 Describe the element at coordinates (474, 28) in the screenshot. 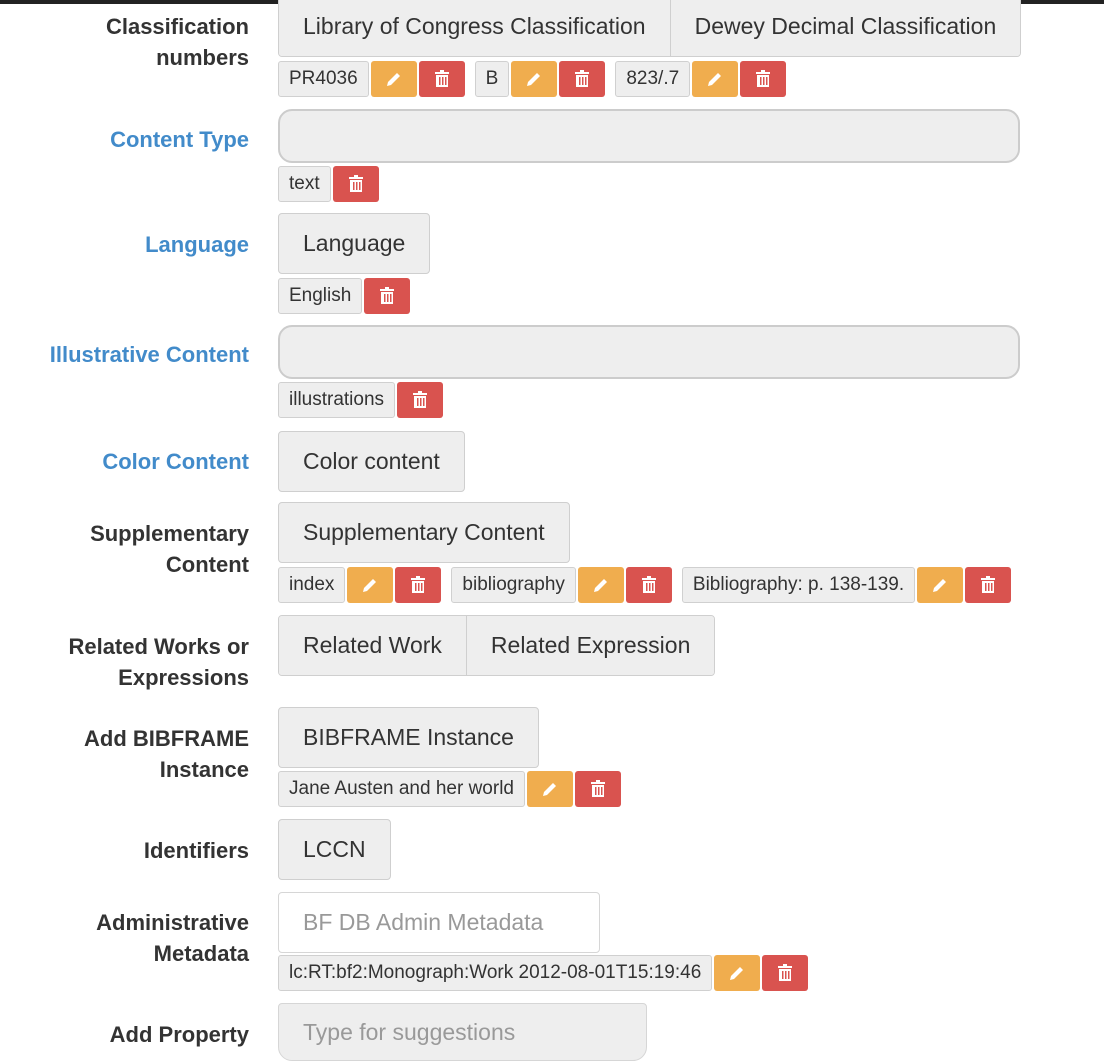

I see `lcc-button: Library of Congress Classification` at that location.